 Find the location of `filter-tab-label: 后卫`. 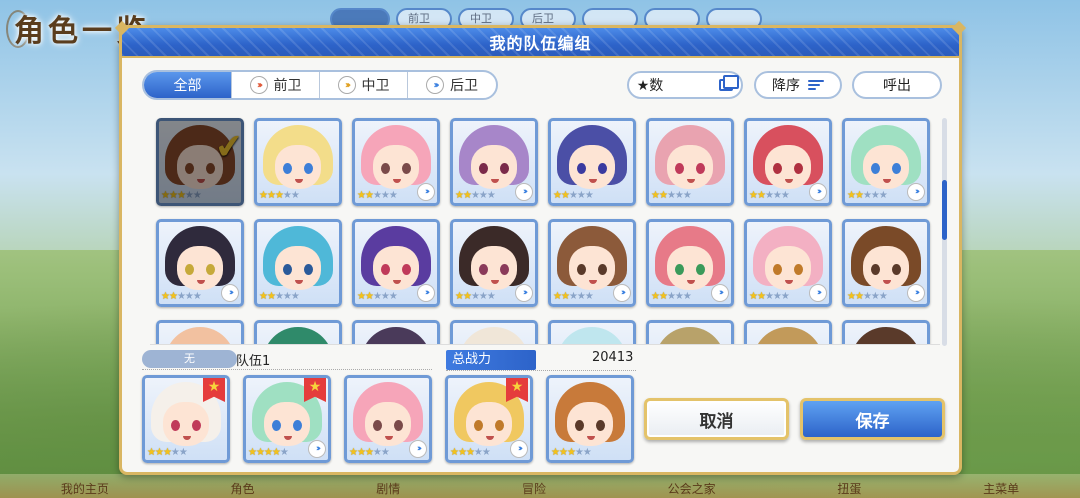

filter-tab-label: 后卫 is located at coordinates (464, 86).